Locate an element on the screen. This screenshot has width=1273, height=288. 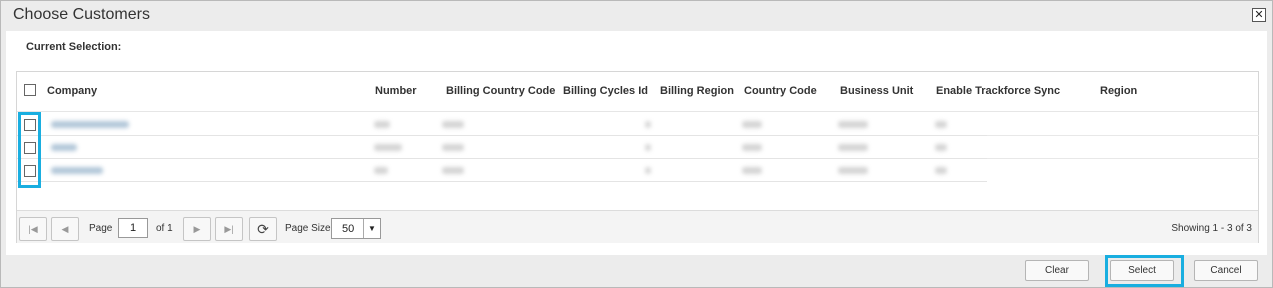
current-selection-label: Current Selection: is located at coordinates (74, 47).